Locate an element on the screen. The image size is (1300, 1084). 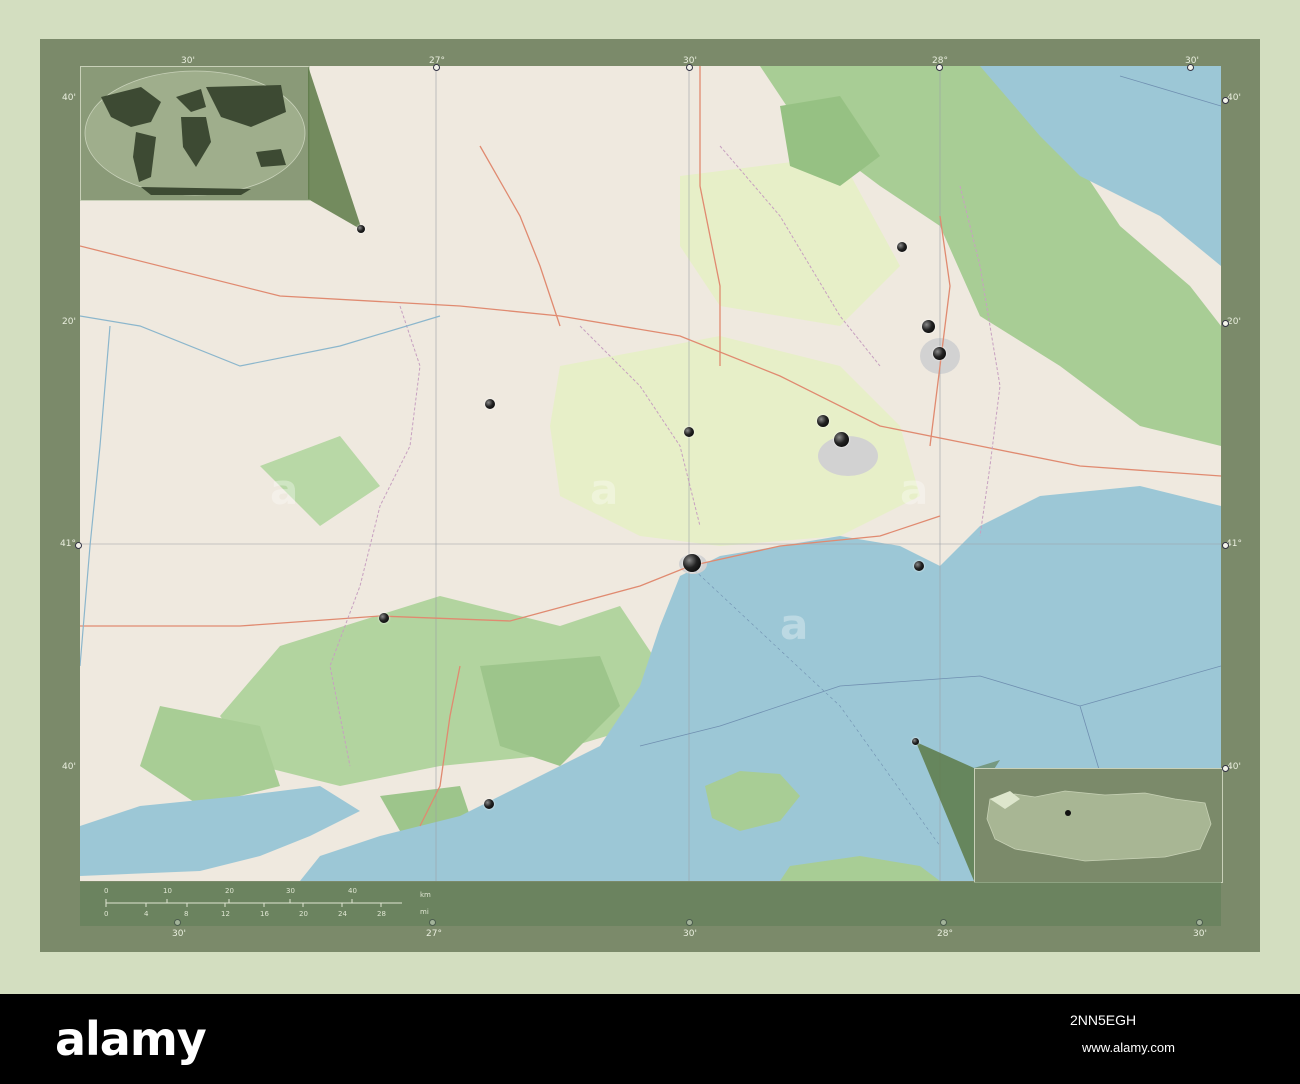
right-tick-label: 20' is located at coordinates (1234, 322).